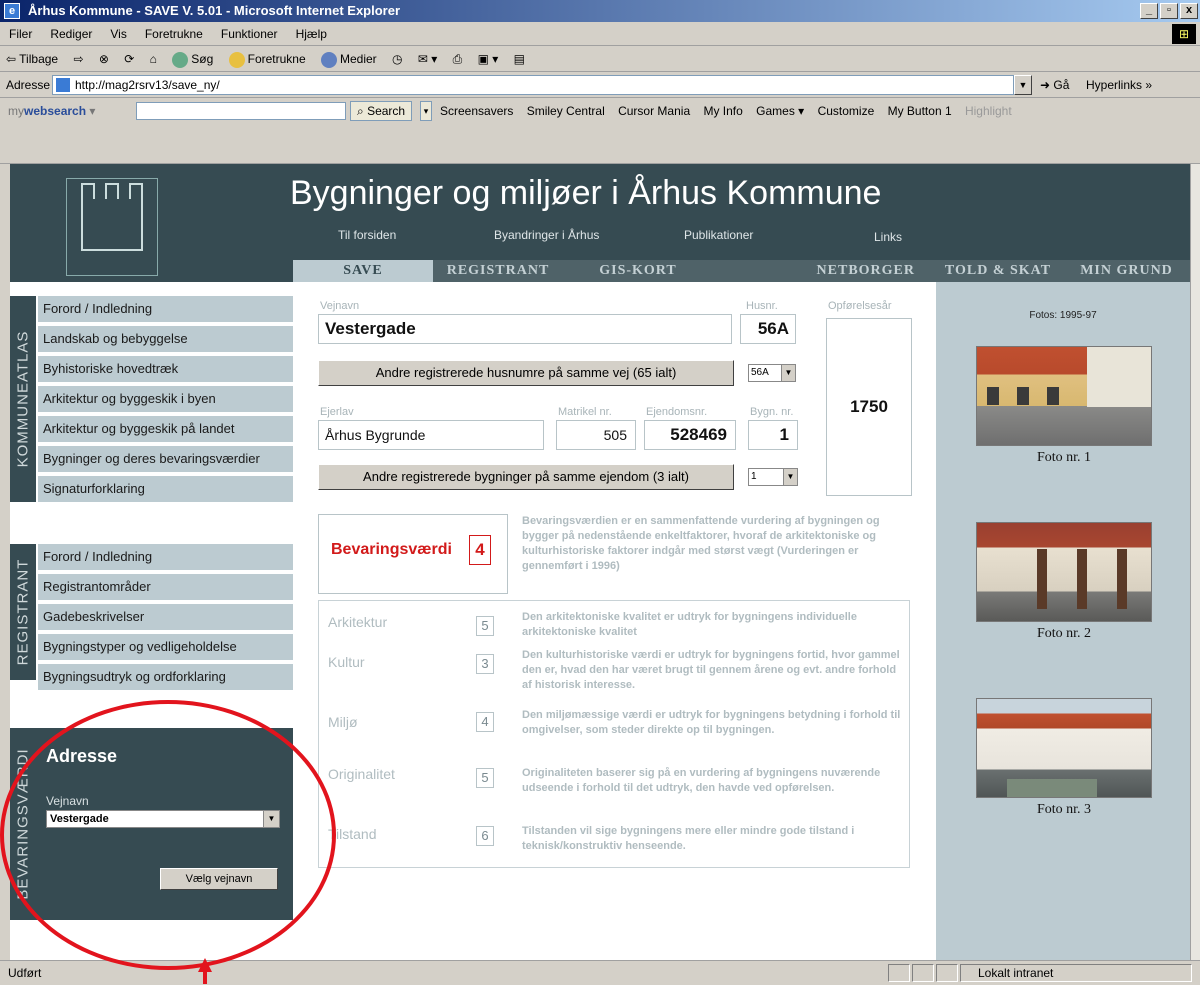 This screenshot has width=1200, height=985. Describe the element at coordinates (165, 647) in the screenshot. I see `sidebar-item-bygningstyper: Bygningstyper og vedligeholdelse` at that location.